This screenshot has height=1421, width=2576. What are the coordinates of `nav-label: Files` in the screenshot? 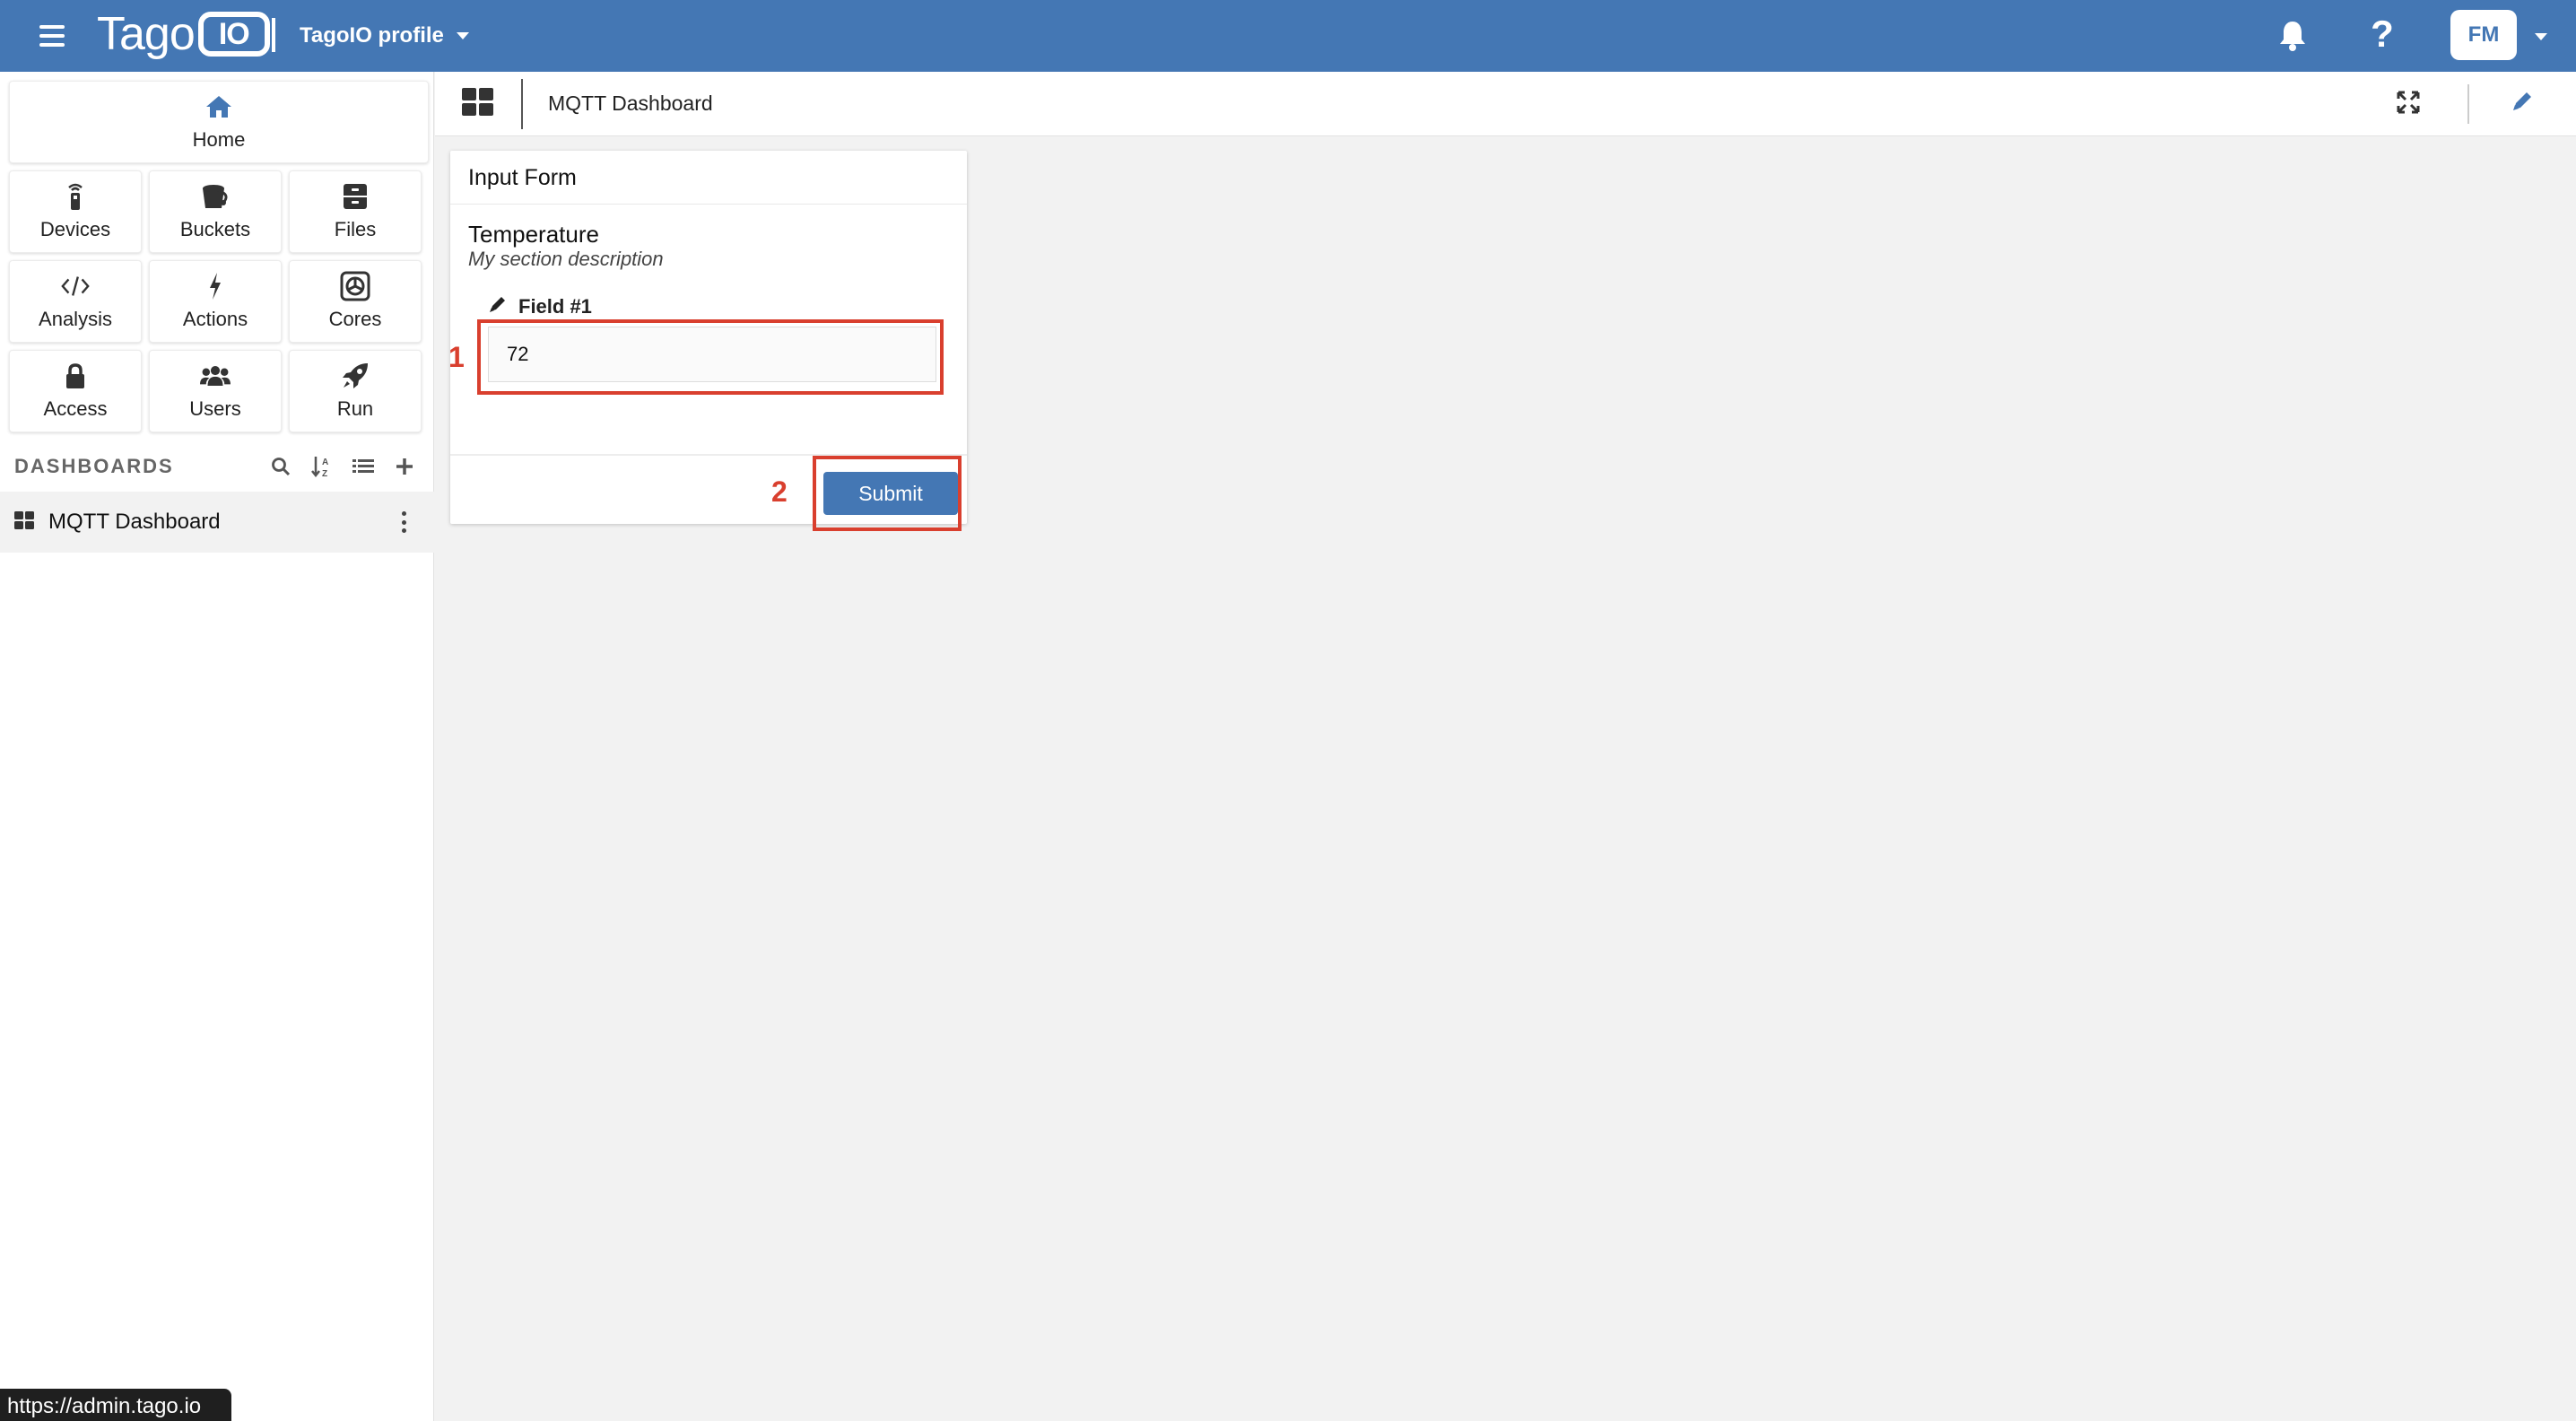 It's located at (355, 229).